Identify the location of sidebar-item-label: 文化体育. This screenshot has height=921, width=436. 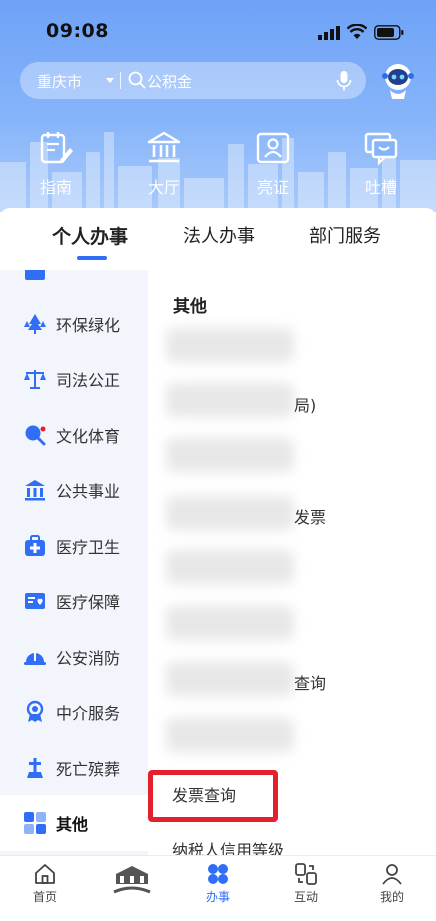
(88, 436).